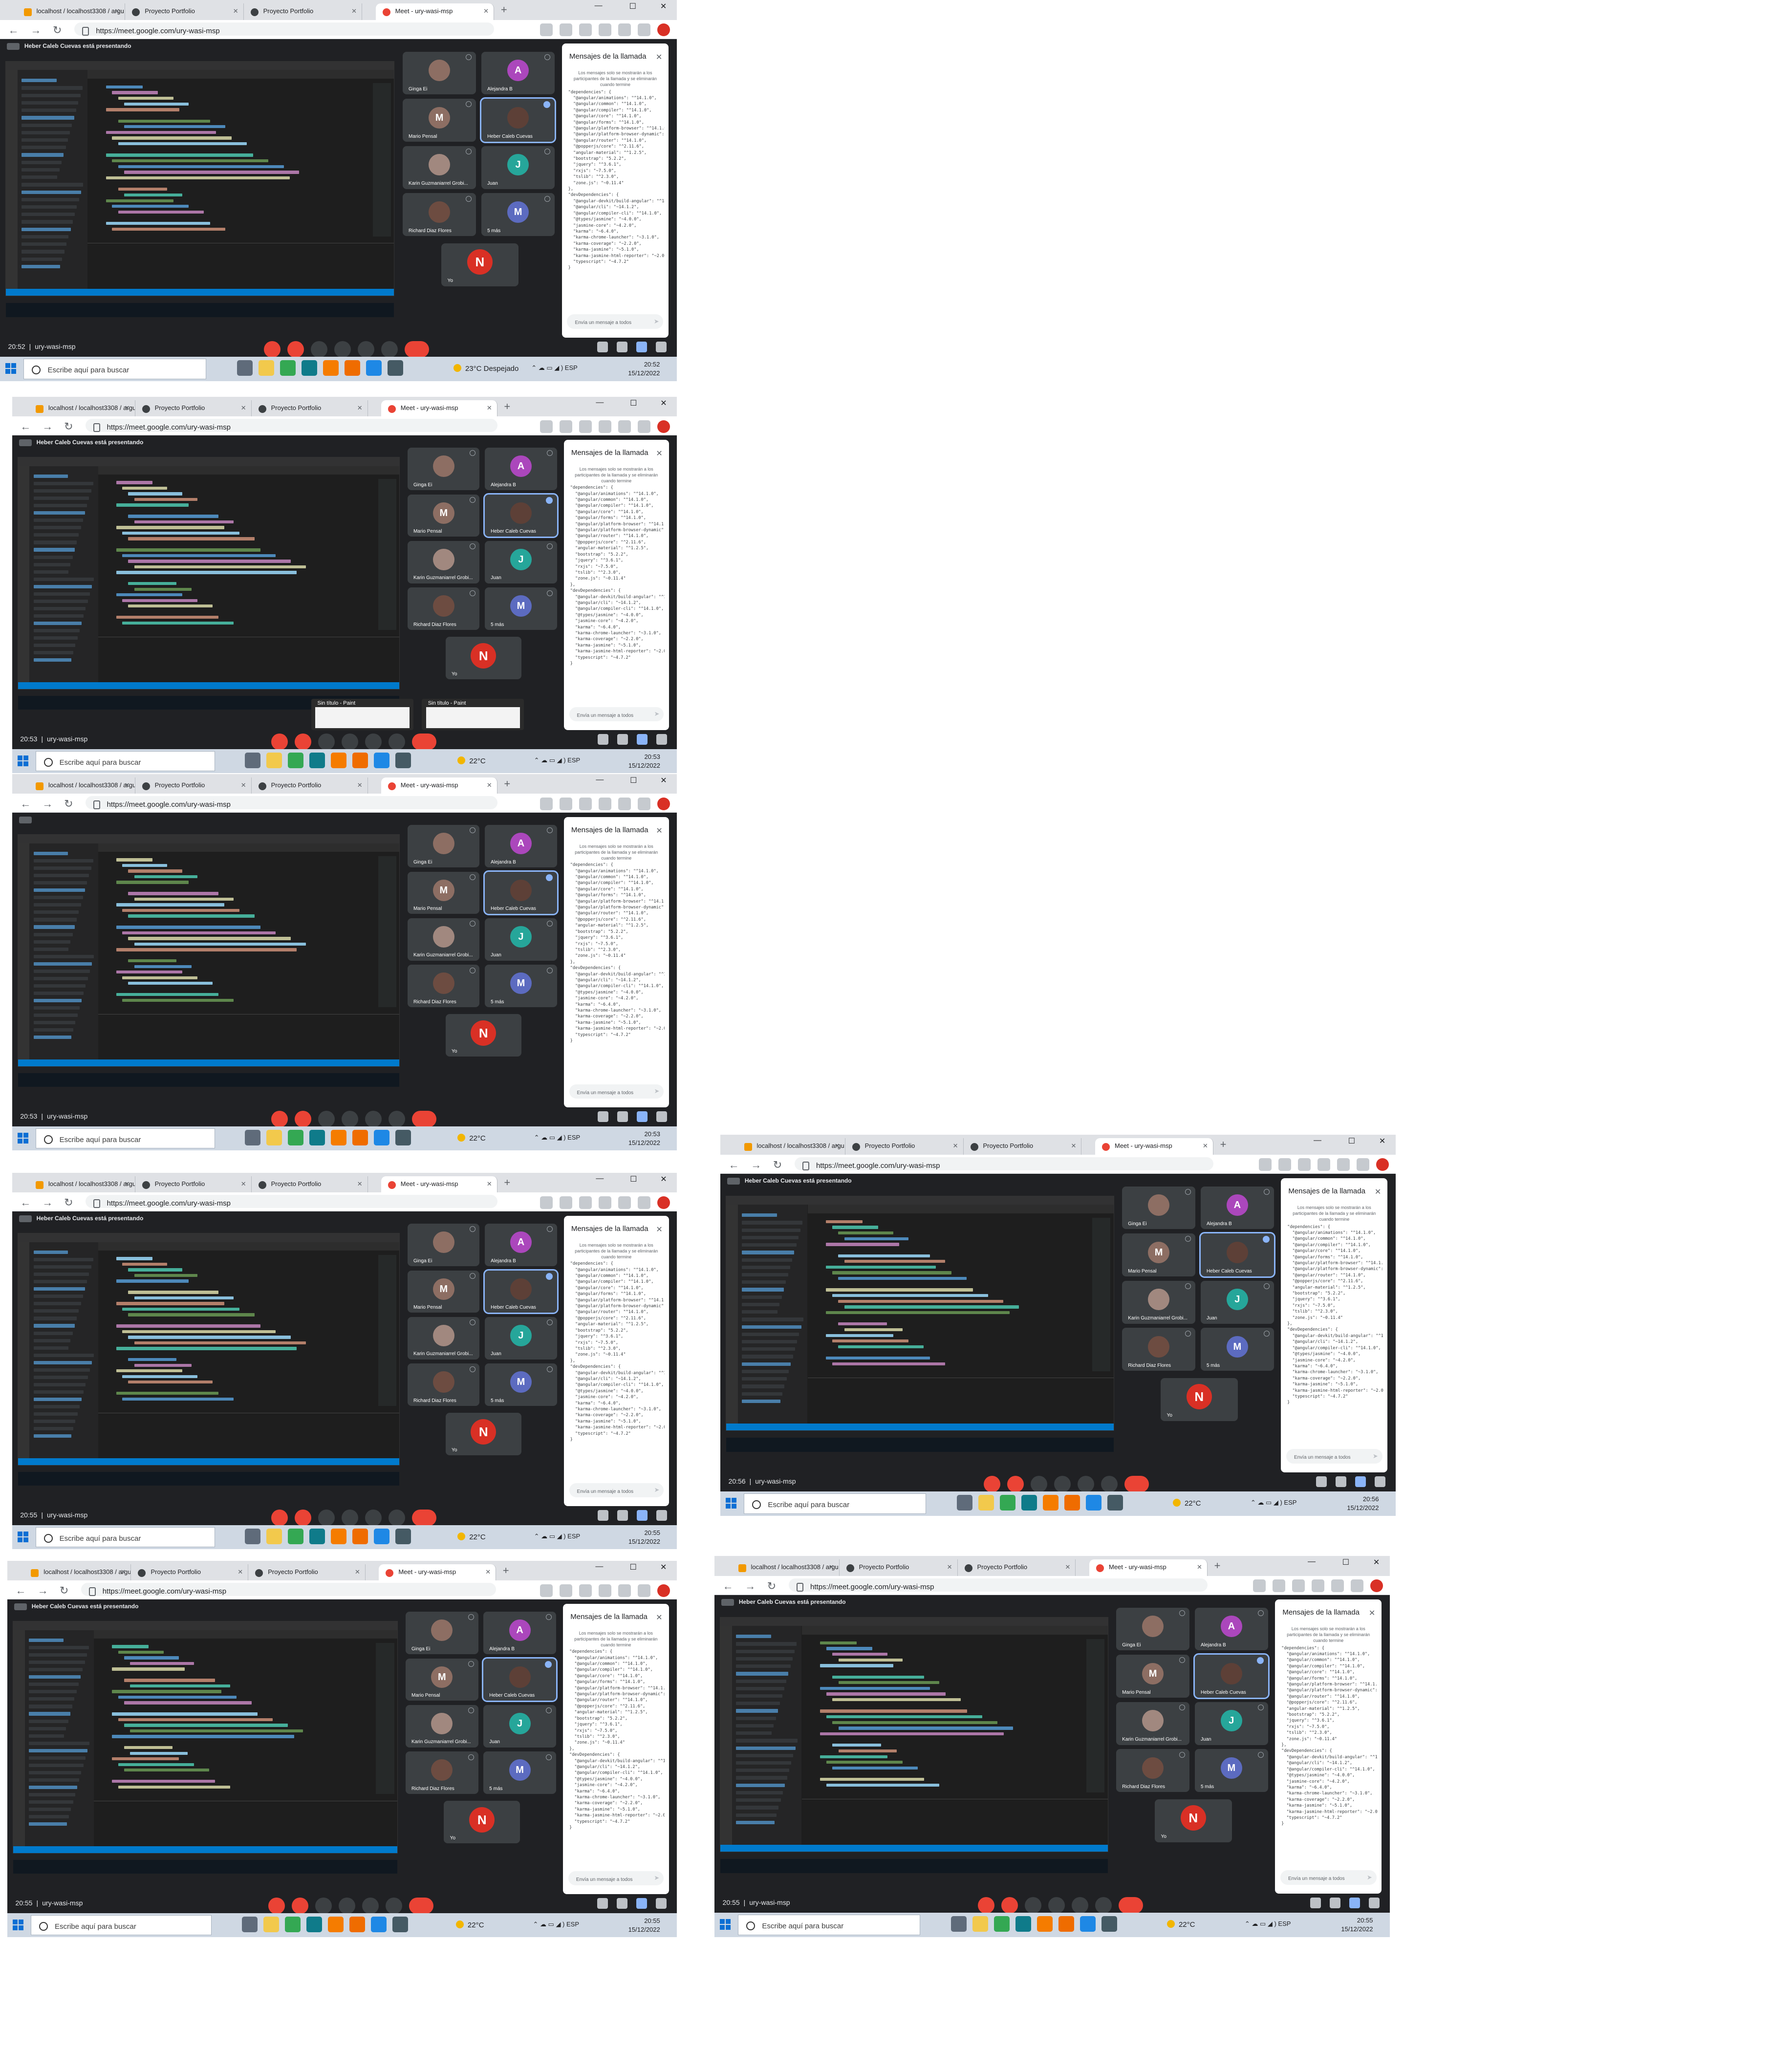 This screenshot has height=2072, width=1771. Describe the element at coordinates (1318, 1586) in the screenshot. I see `star-icon` at that location.